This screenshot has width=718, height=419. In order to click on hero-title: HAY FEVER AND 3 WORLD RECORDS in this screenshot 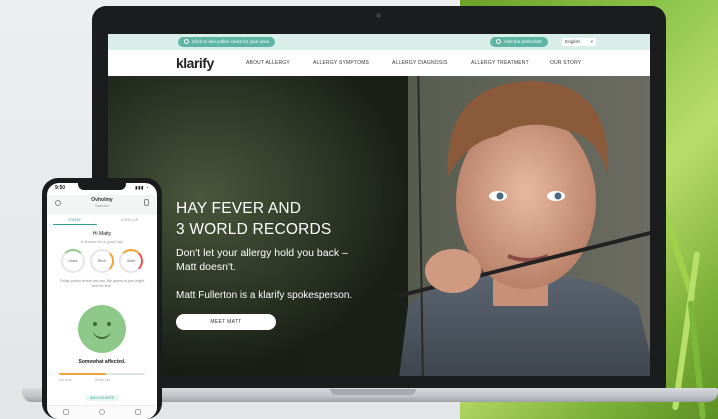, I will do `click(253, 219)`.